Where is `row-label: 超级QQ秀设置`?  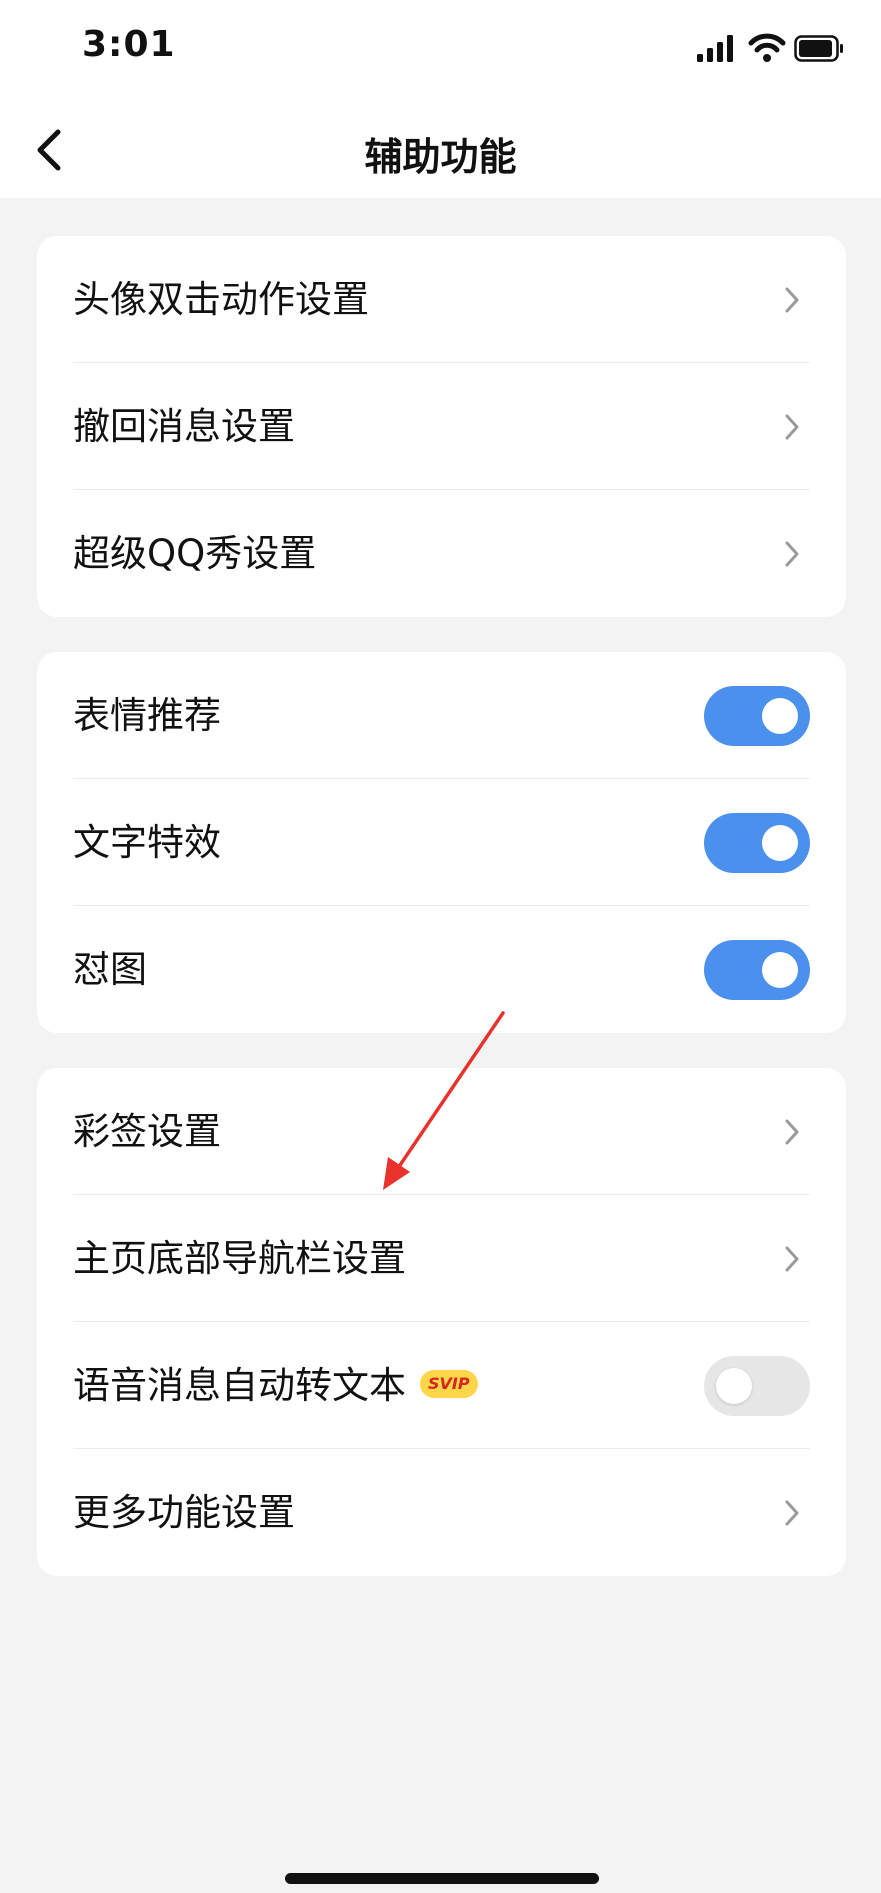 row-label: 超级QQ秀设置 is located at coordinates (195, 553).